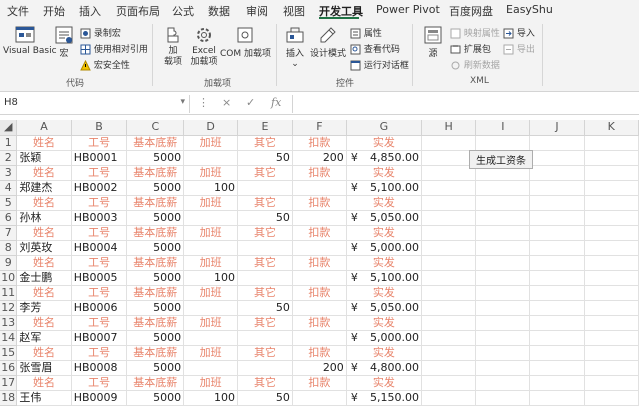  What do you see at coordinates (9, 293) in the screenshot?
I see `row-header: 11` at bounding box center [9, 293].